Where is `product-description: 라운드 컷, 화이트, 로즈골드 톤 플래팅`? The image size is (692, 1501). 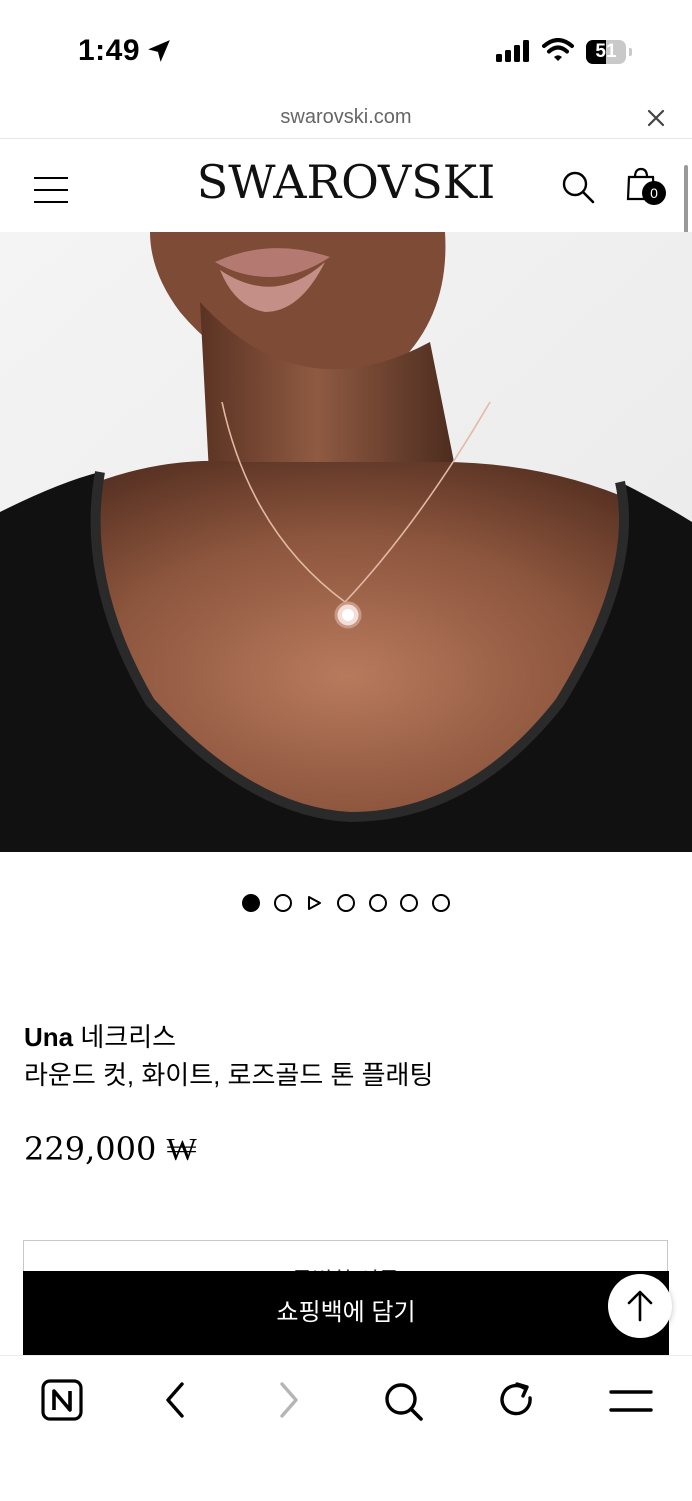
product-description: 라운드 컷, 화이트, 로즈골드 톤 플래팅 is located at coordinates (229, 1075).